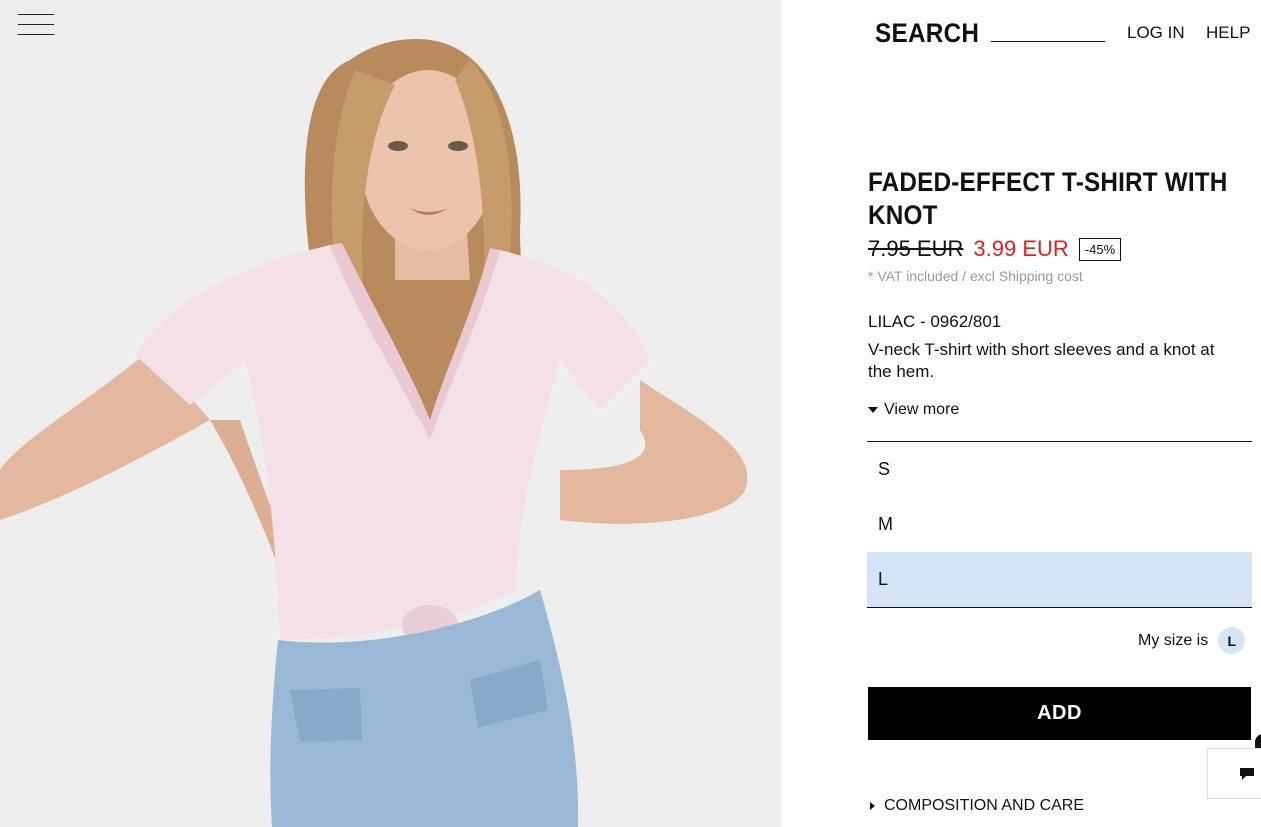 Image resolution: width=1261 pixels, height=827 pixels. I want to click on price-row: 7.95 EUR 3.99 EUR -45%, so click(995, 249).